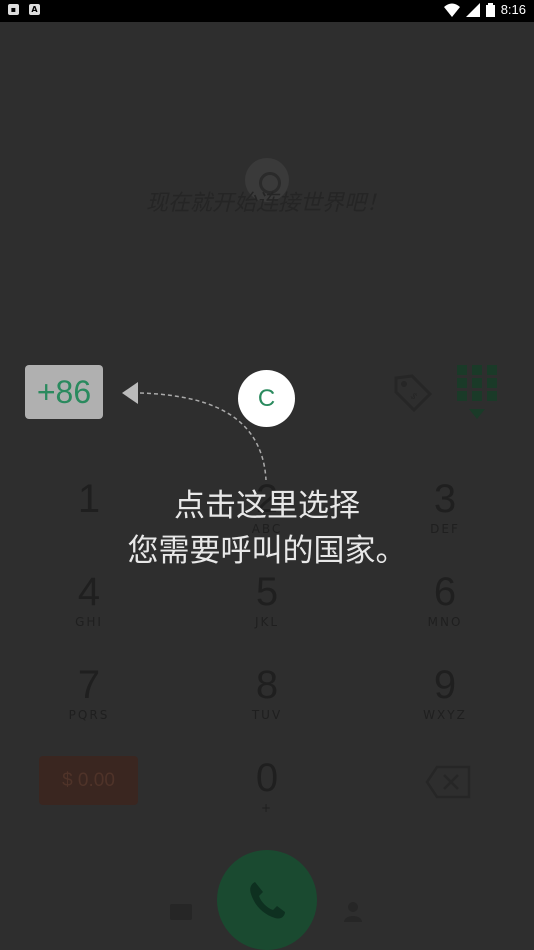  What do you see at coordinates (89, 692) in the screenshot?
I see `key-7: 7 PQRS` at bounding box center [89, 692].